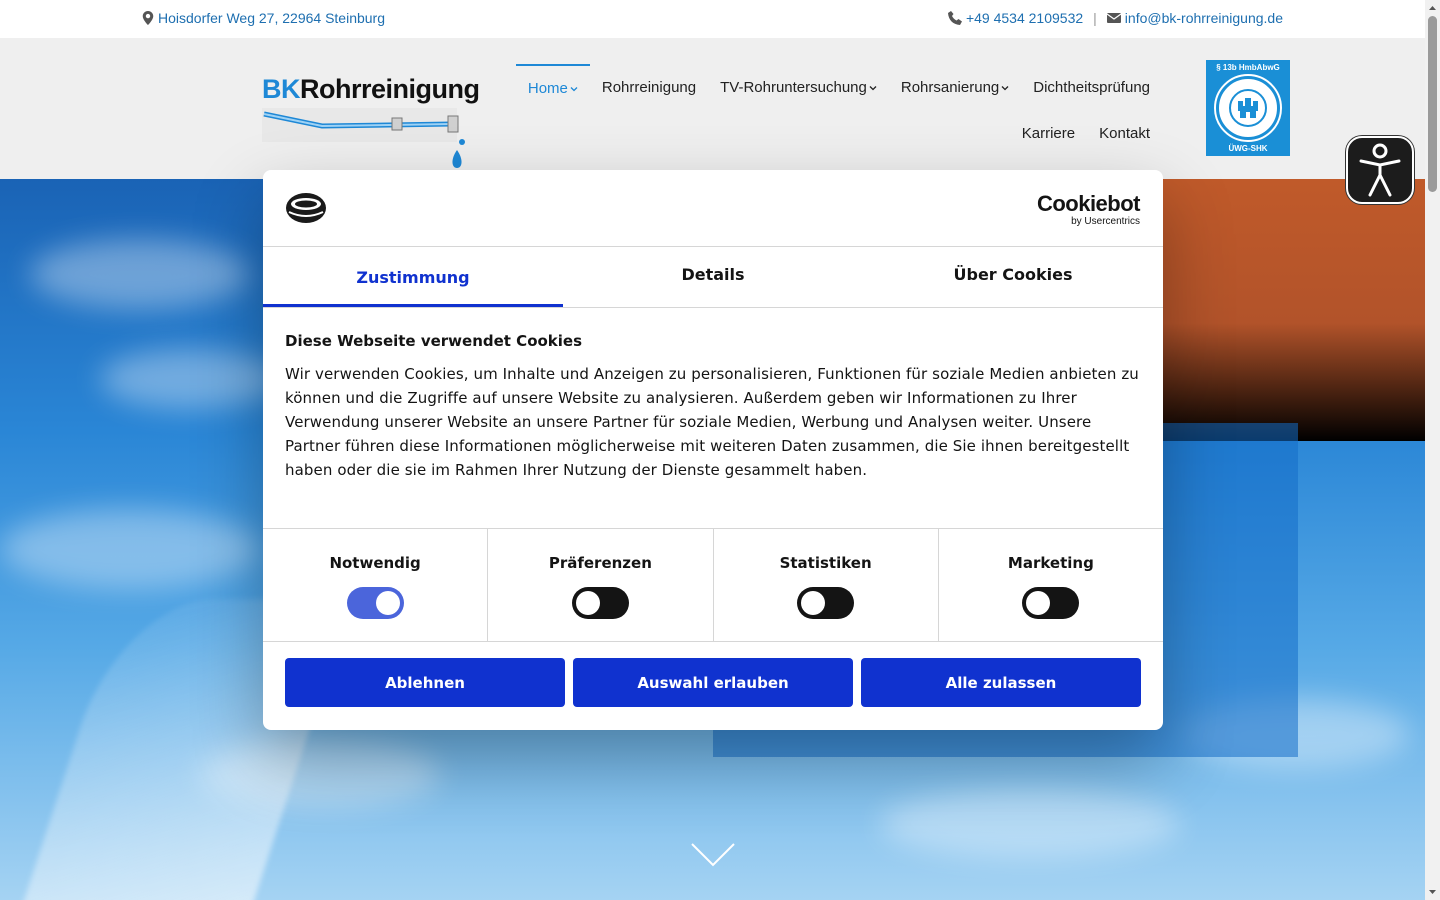 The image size is (1440, 900). I want to click on hamburg-crest-icon, so click(1248, 108).